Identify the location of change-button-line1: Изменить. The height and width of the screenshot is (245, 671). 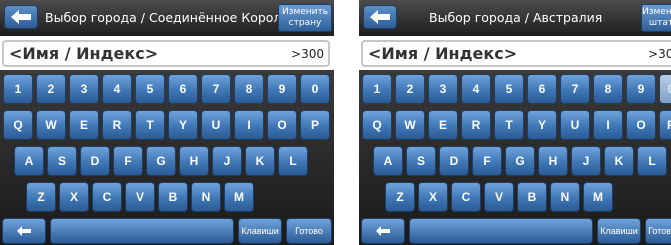
(305, 12).